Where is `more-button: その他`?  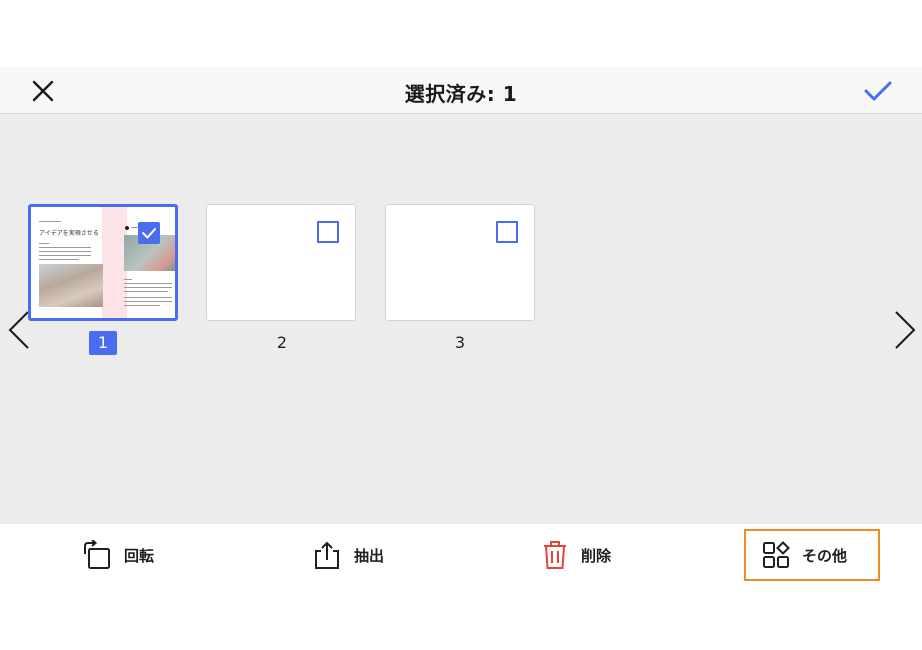 more-button: その他 is located at coordinates (804, 555).